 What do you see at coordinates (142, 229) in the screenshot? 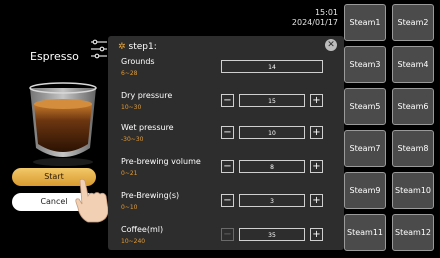
I see `param-label: Coffee(ml)` at bounding box center [142, 229].